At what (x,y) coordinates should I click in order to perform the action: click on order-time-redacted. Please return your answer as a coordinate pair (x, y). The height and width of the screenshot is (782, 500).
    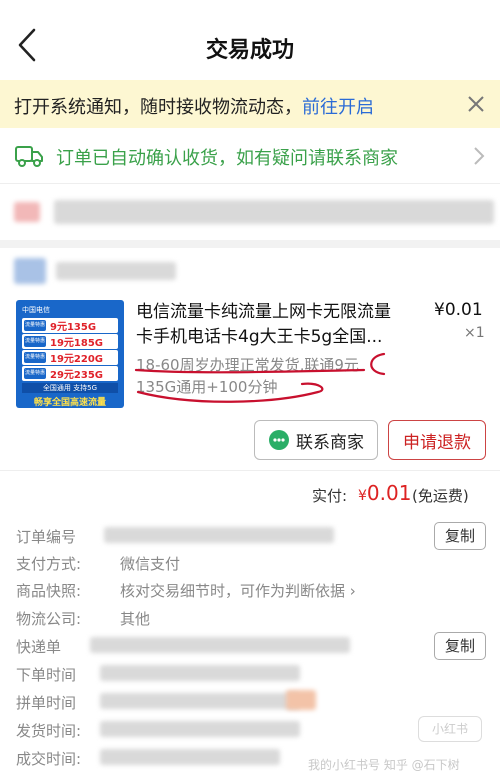
    Looking at the image, I should click on (200, 673).